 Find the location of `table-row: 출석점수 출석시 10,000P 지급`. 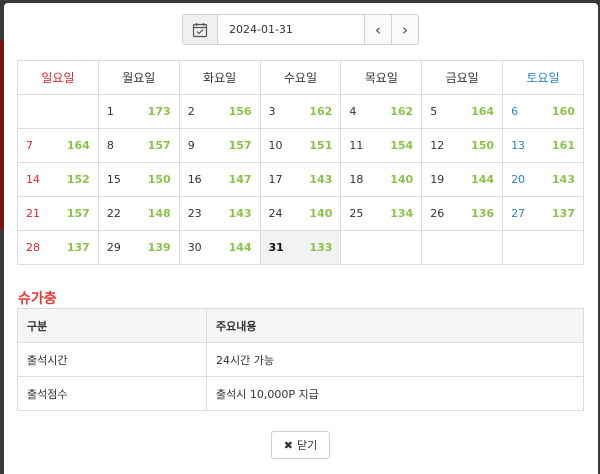

table-row: 출석점수 출석시 10,000P 지급 is located at coordinates (300, 393).